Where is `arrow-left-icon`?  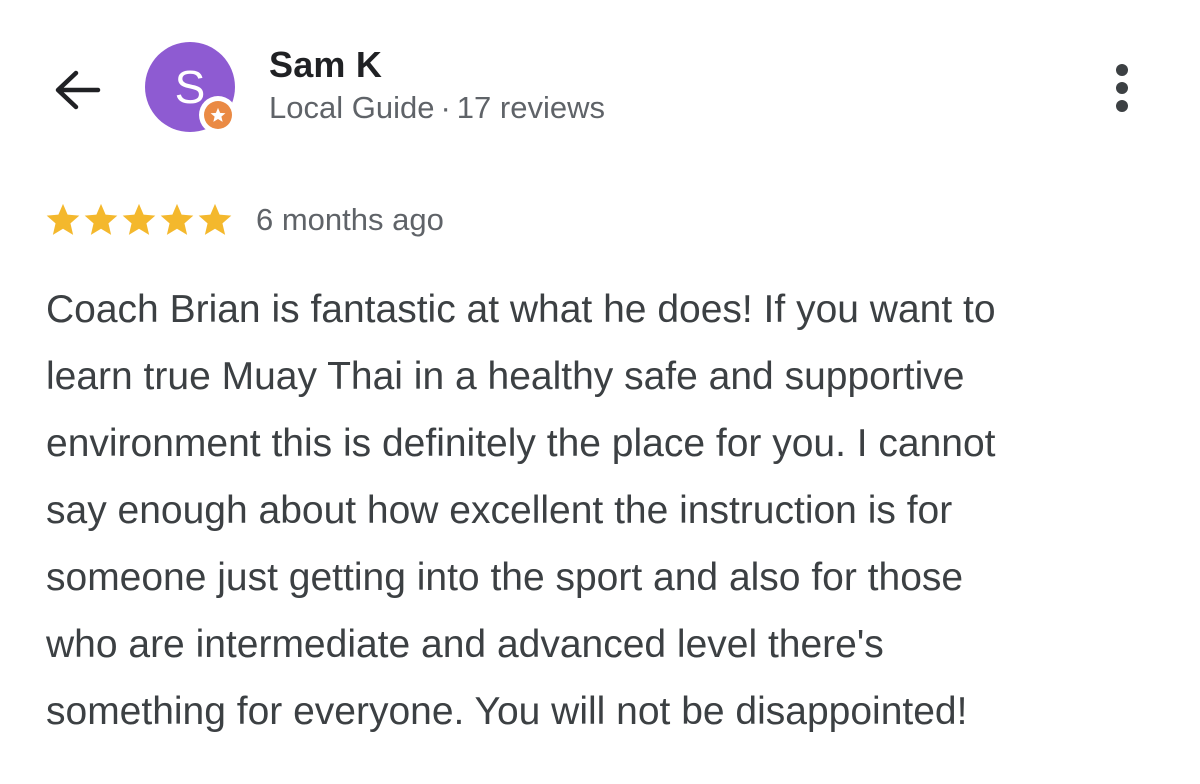
arrow-left-icon is located at coordinates (78, 90).